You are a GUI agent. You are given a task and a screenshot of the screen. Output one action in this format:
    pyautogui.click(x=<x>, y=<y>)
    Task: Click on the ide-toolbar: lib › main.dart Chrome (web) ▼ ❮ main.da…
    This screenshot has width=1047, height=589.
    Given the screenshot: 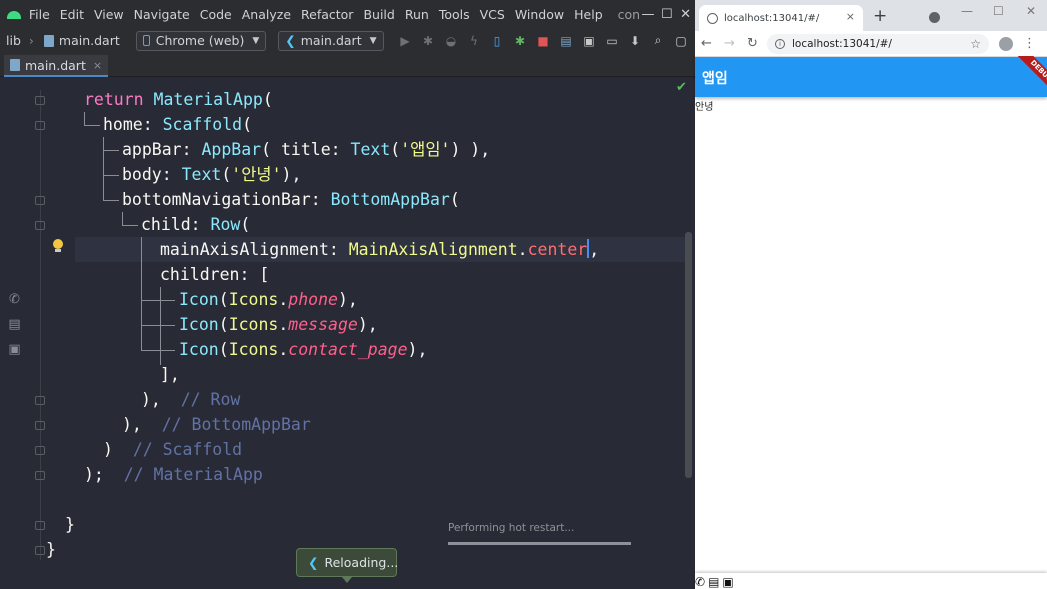 What is the action you would take?
    pyautogui.click(x=347, y=40)
    